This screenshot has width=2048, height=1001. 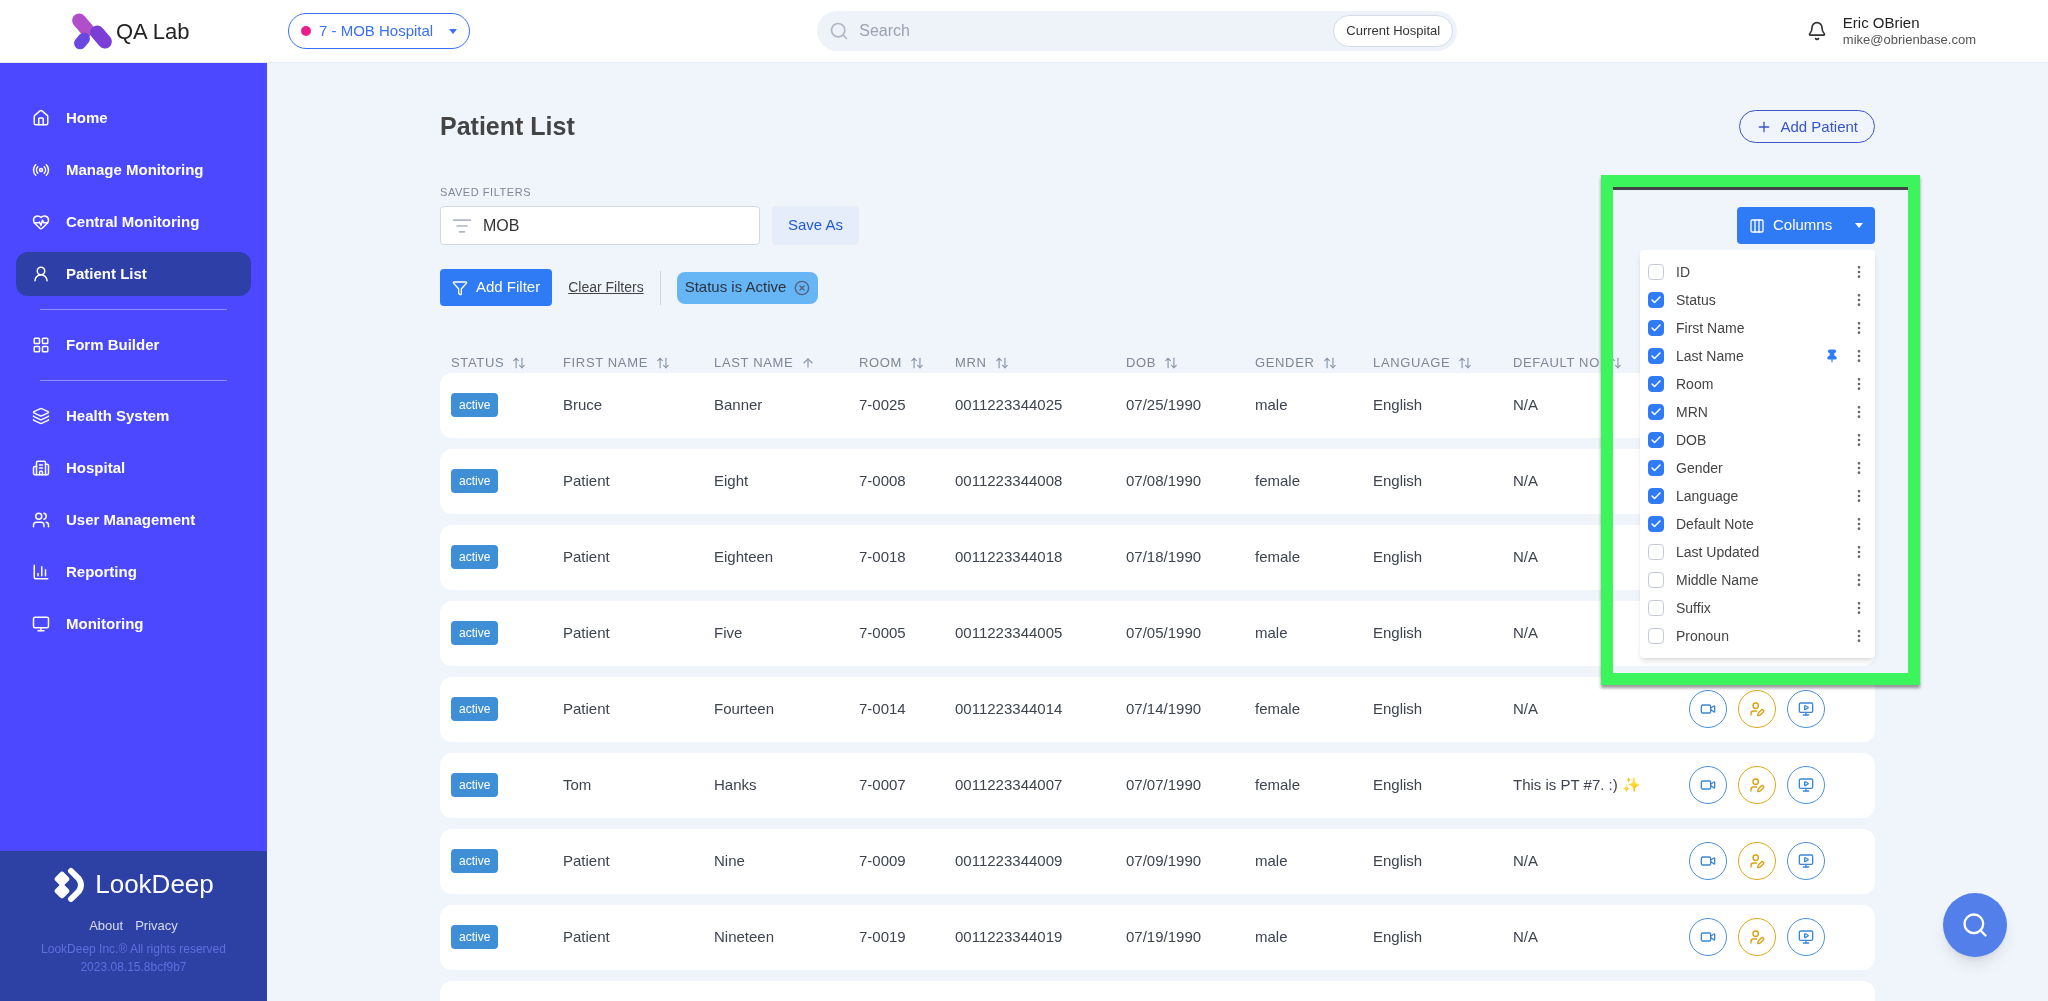 What do you see at coordinates (731, 480) in the screenshot?
I see `last-name-cell-text: Eight` at bounding box center [731, 480].